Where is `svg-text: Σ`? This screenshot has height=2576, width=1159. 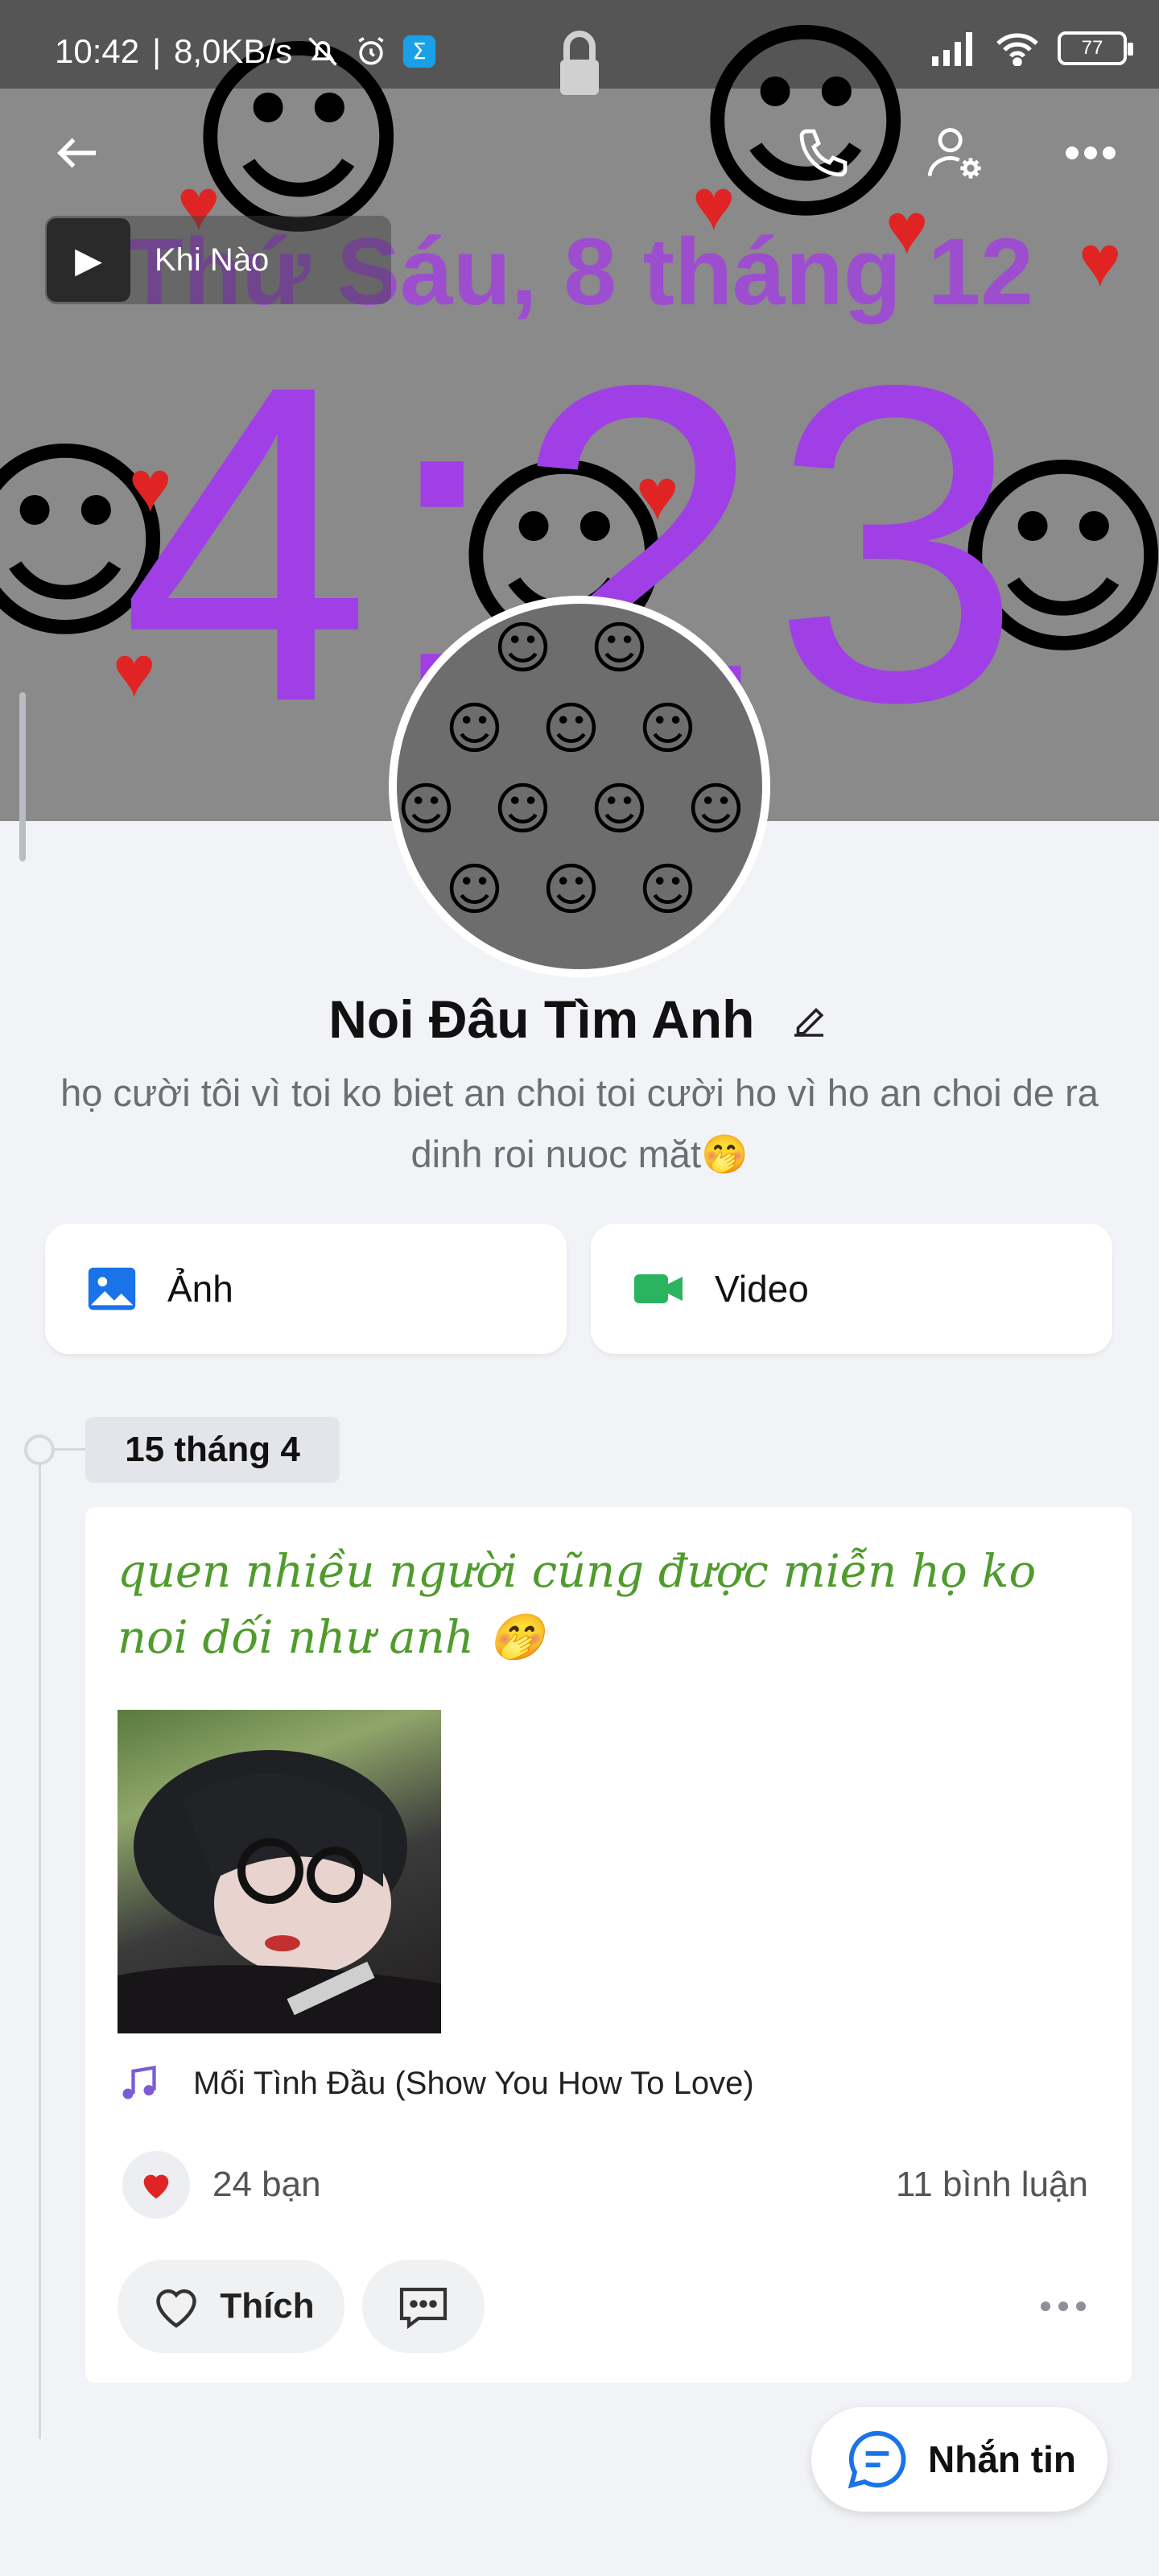 svg-text: Σ is located at coordinates (419, 51).